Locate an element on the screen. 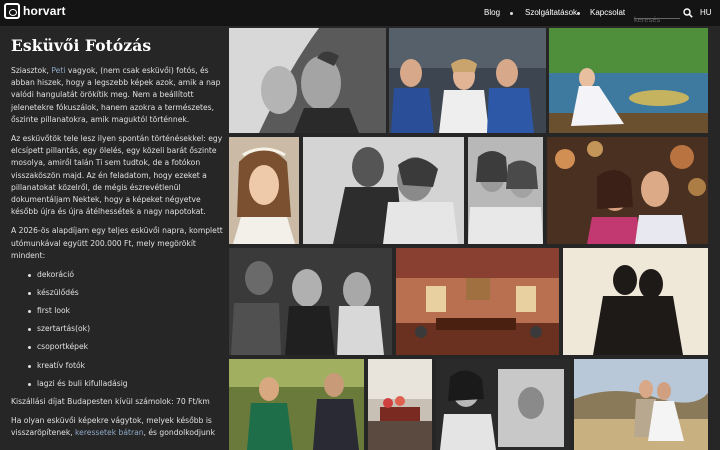  photo-bride-mirror is located at coordinates (503, 404).